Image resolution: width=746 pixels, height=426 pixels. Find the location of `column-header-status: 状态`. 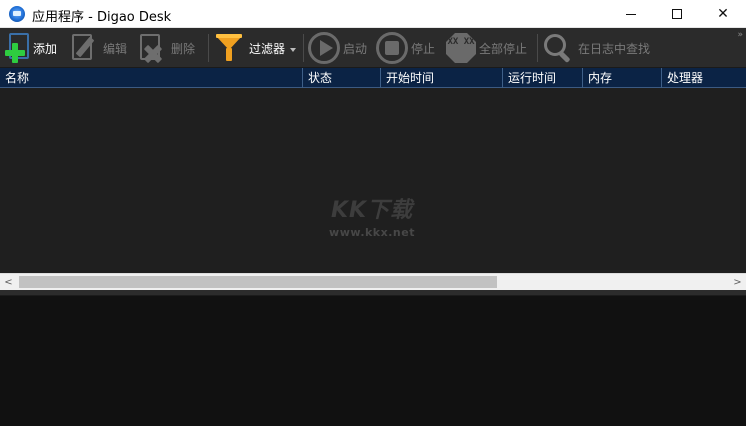

column-header-status: 状态 is located at coordinates (342, 78).